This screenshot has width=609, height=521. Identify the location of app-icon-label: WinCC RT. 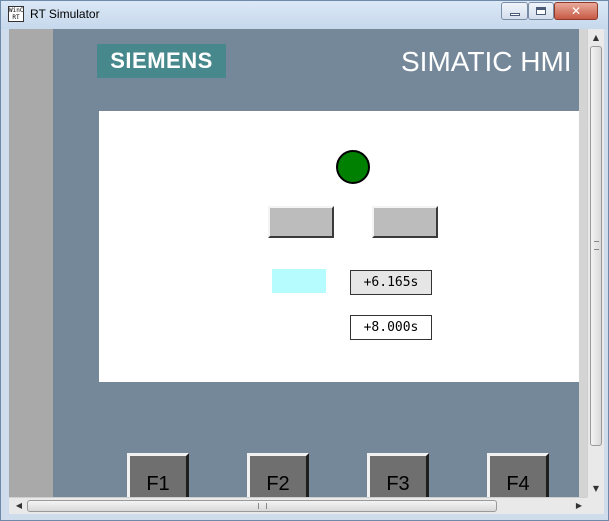
(16, 14).